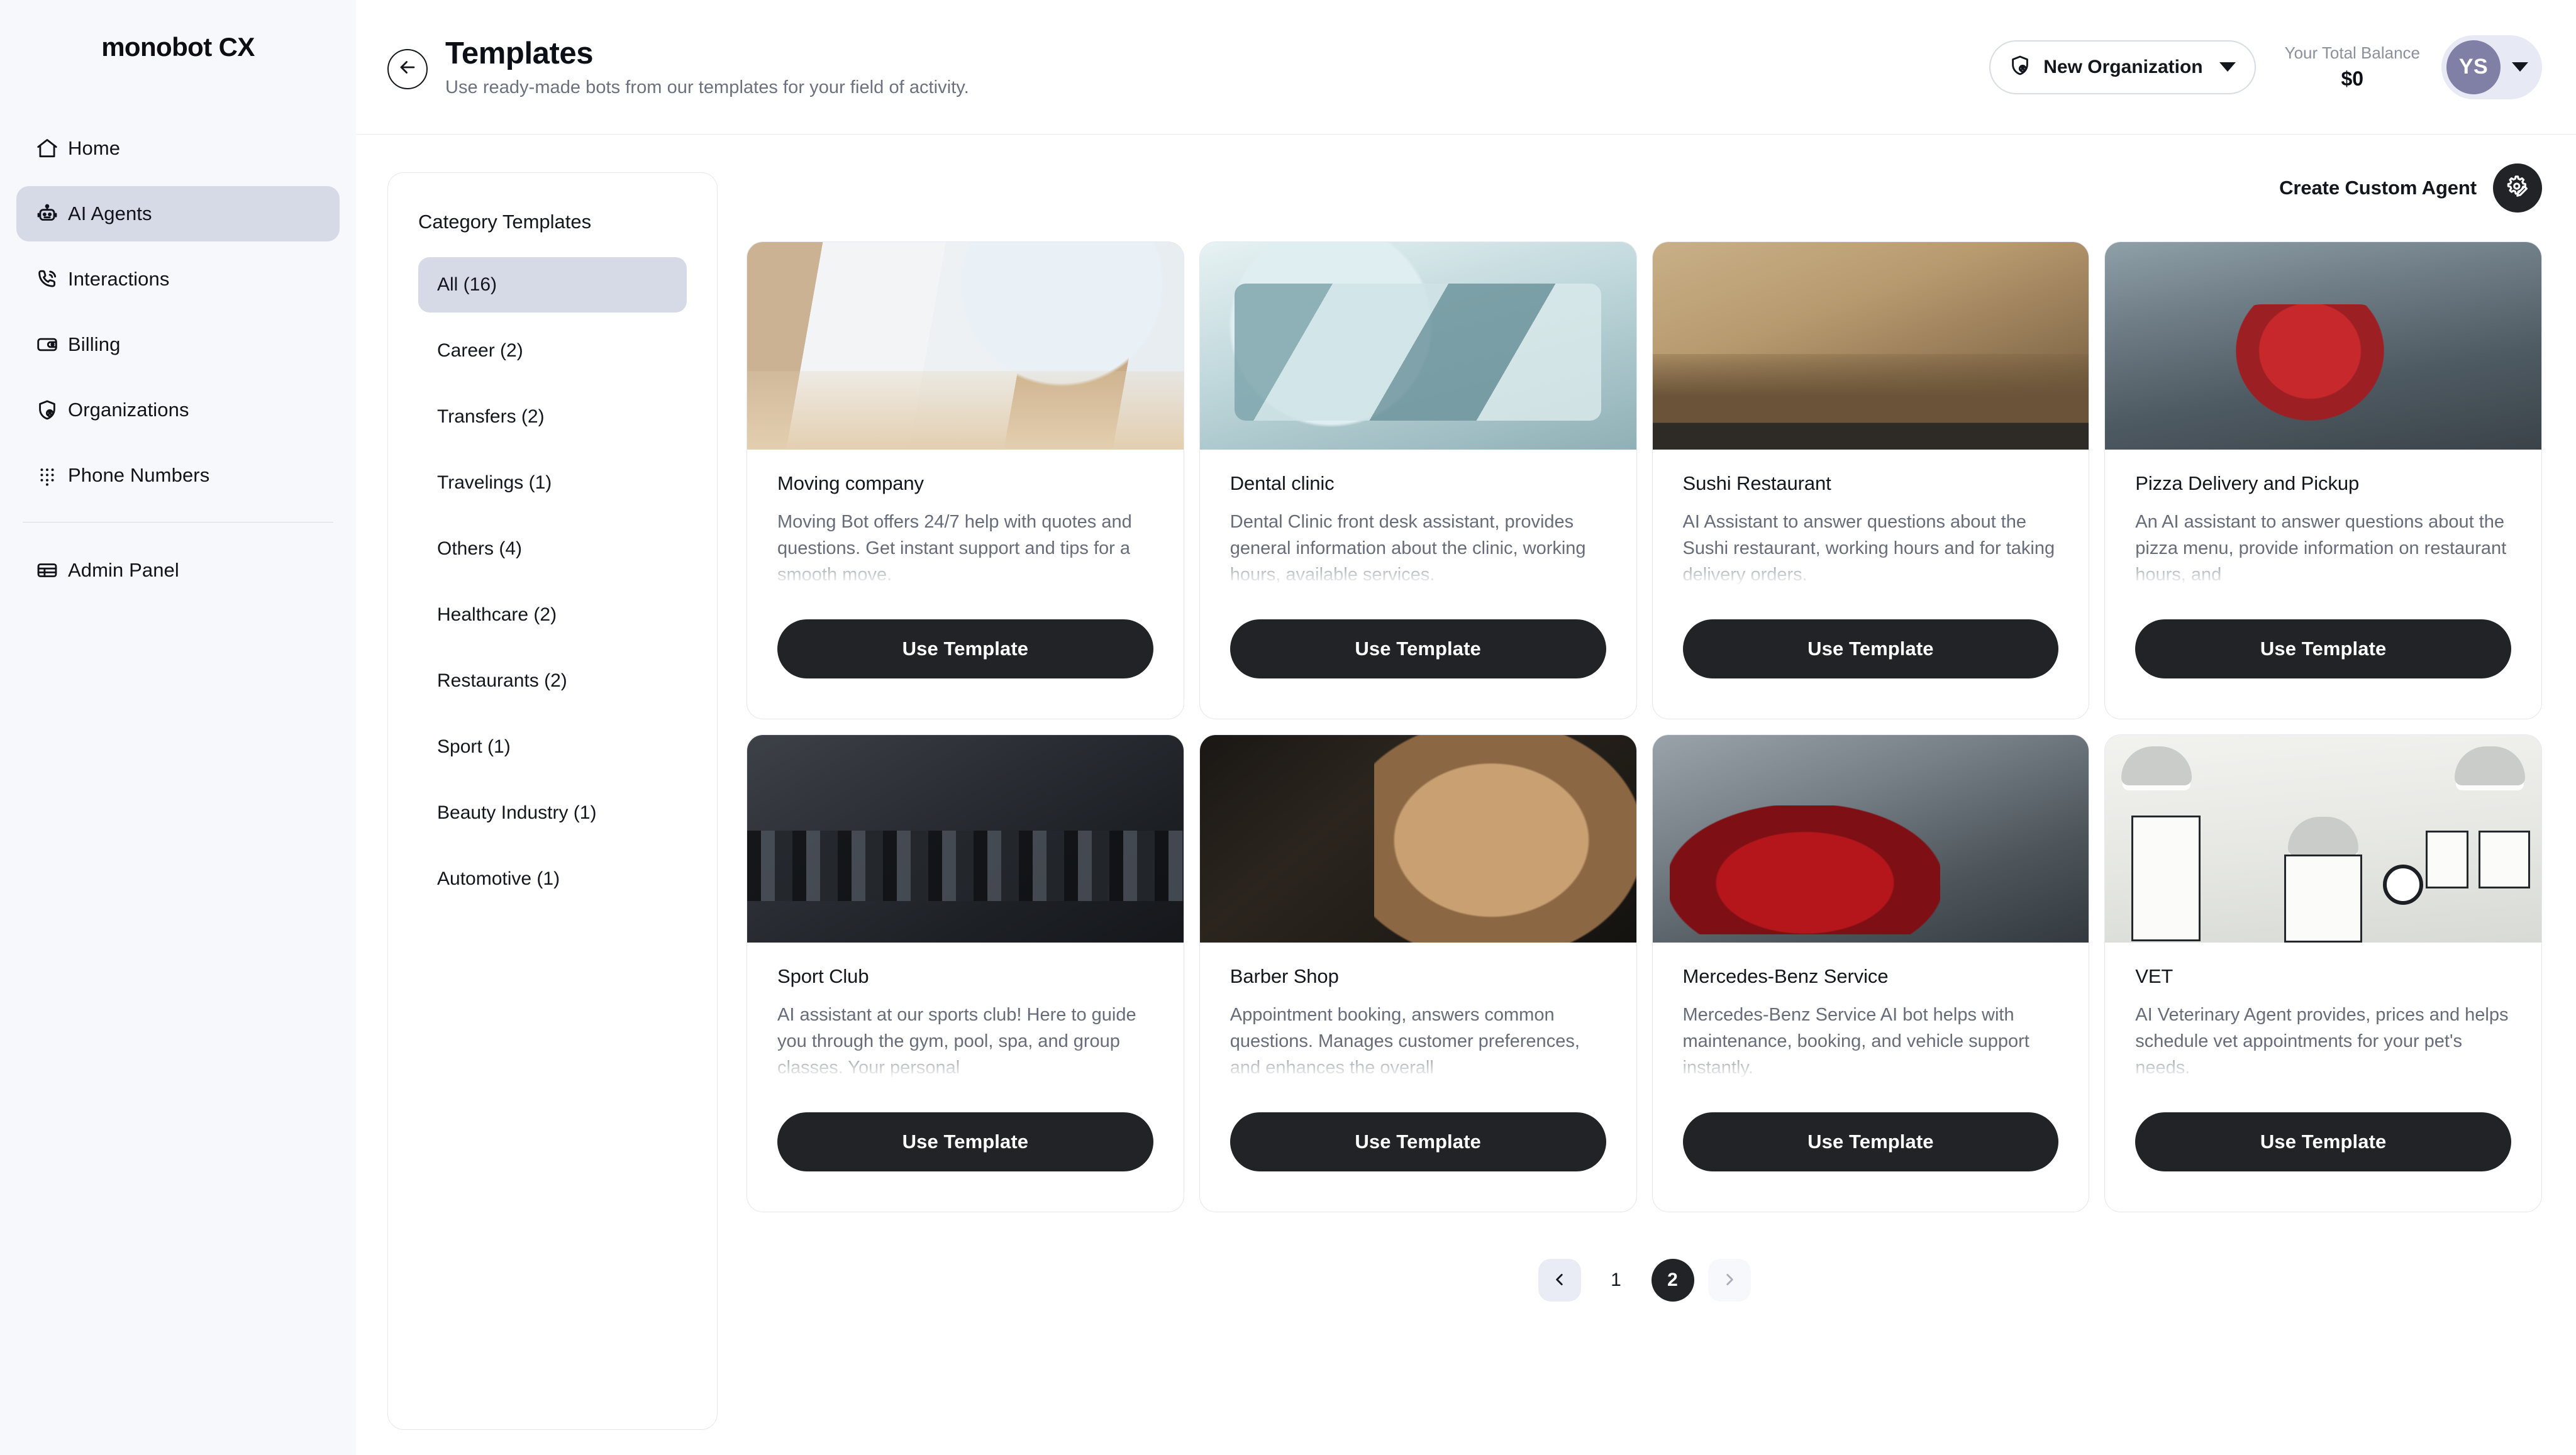  I want to click on category-item-travelings: Travelings (1), so click(552, 483).